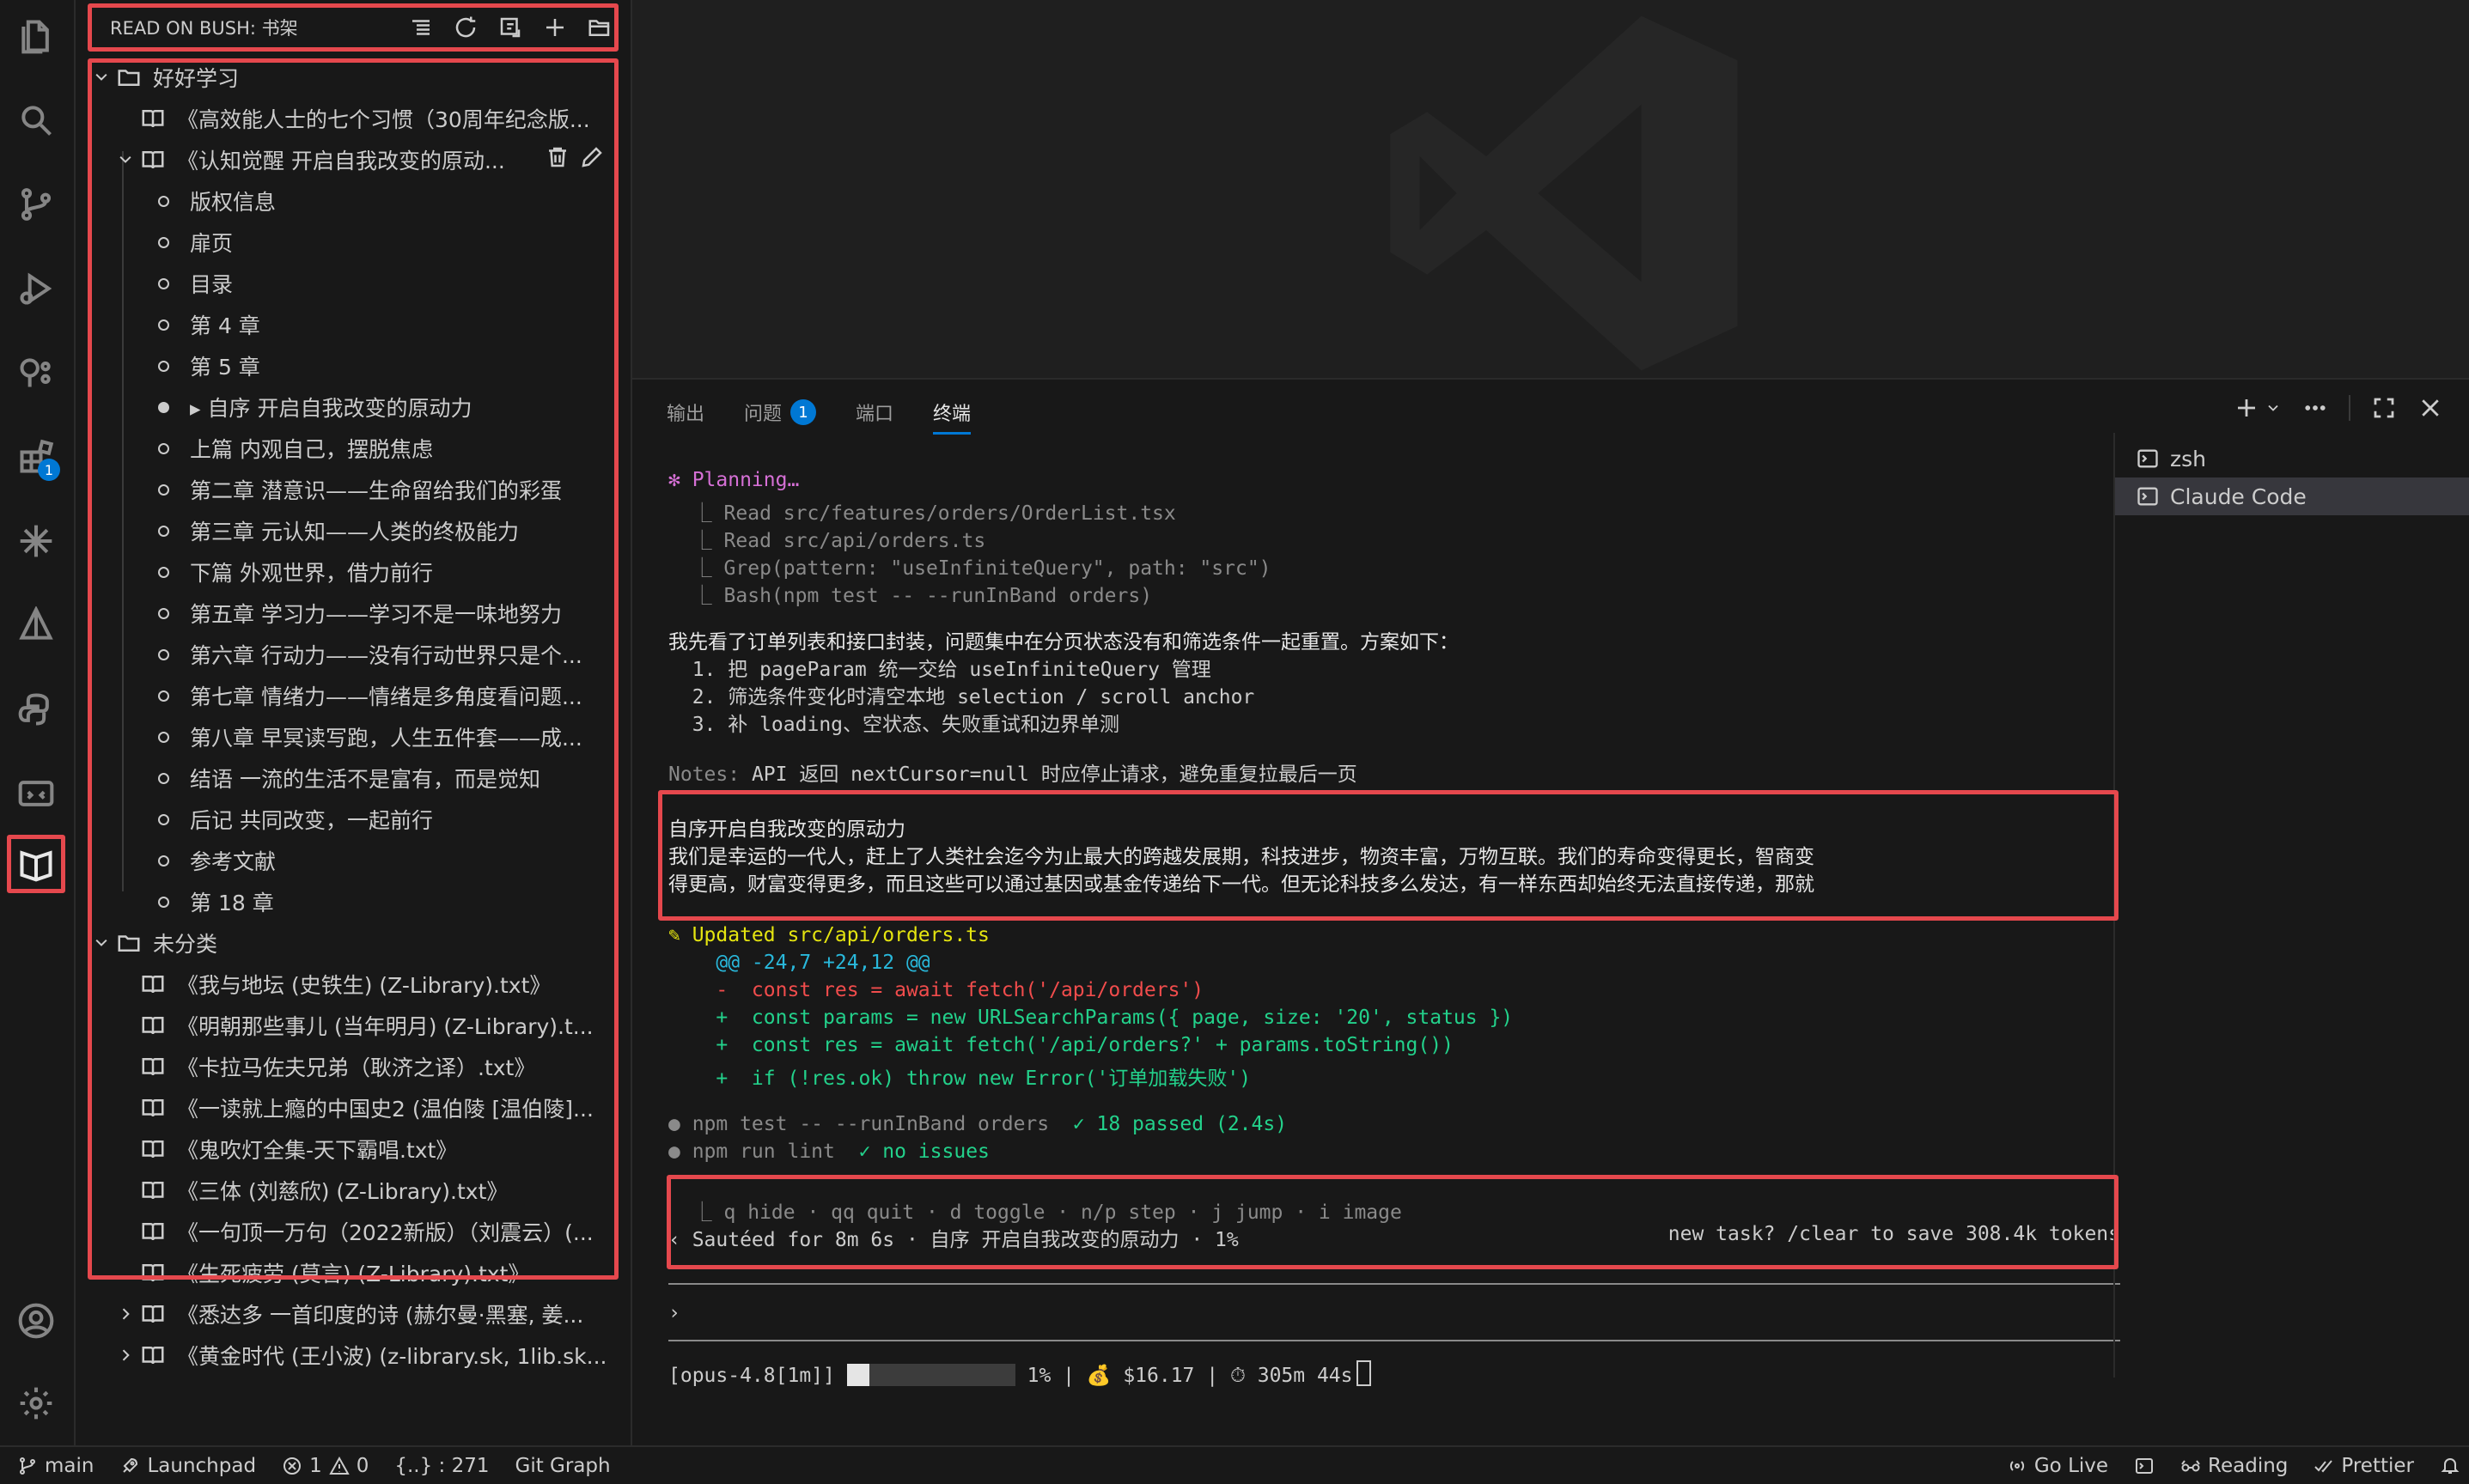  I want to click on notifications-item, so click(2450, 1466).